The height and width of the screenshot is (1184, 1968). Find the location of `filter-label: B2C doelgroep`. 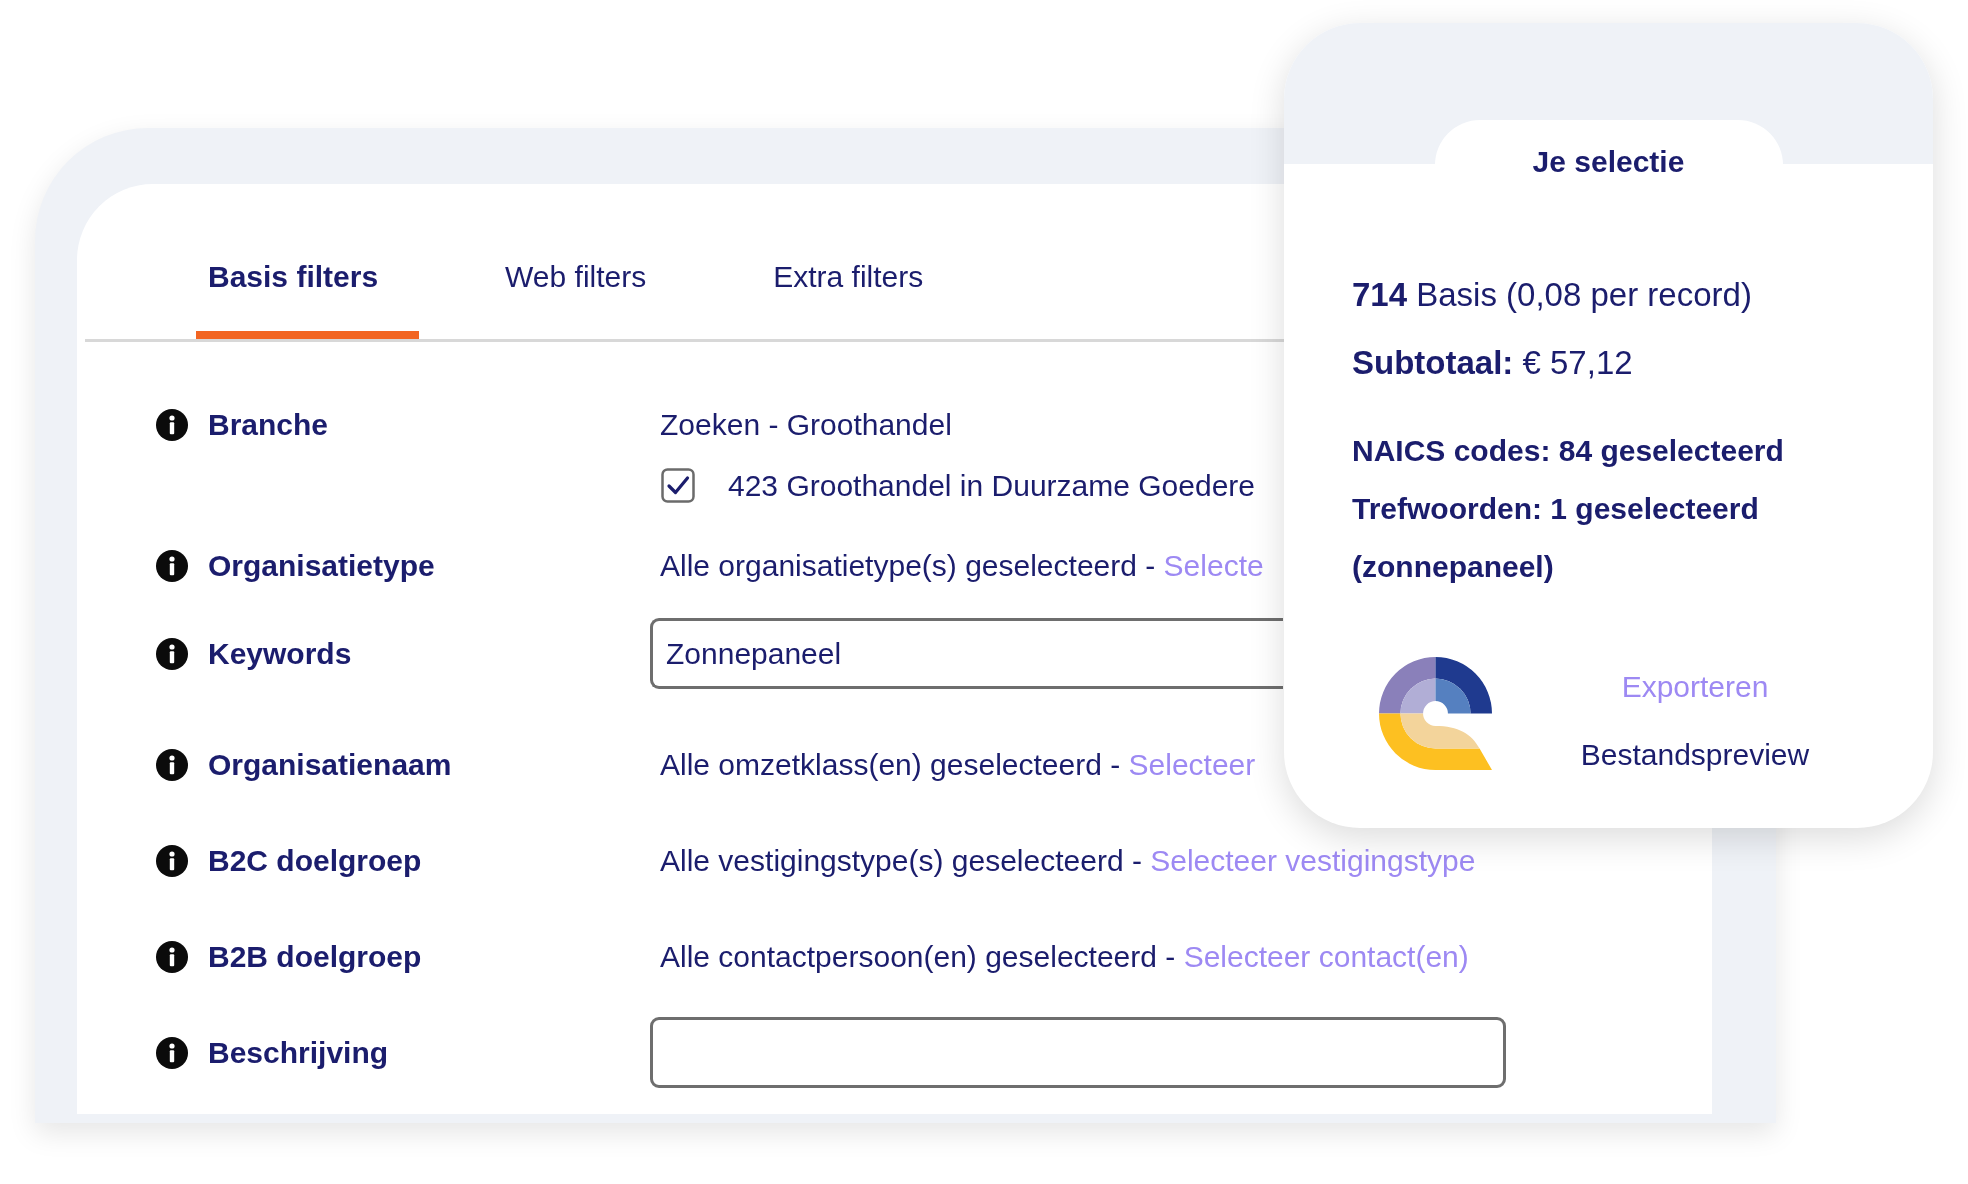

filter-label: B2C doelgroep is located at coordinates (315, 861).